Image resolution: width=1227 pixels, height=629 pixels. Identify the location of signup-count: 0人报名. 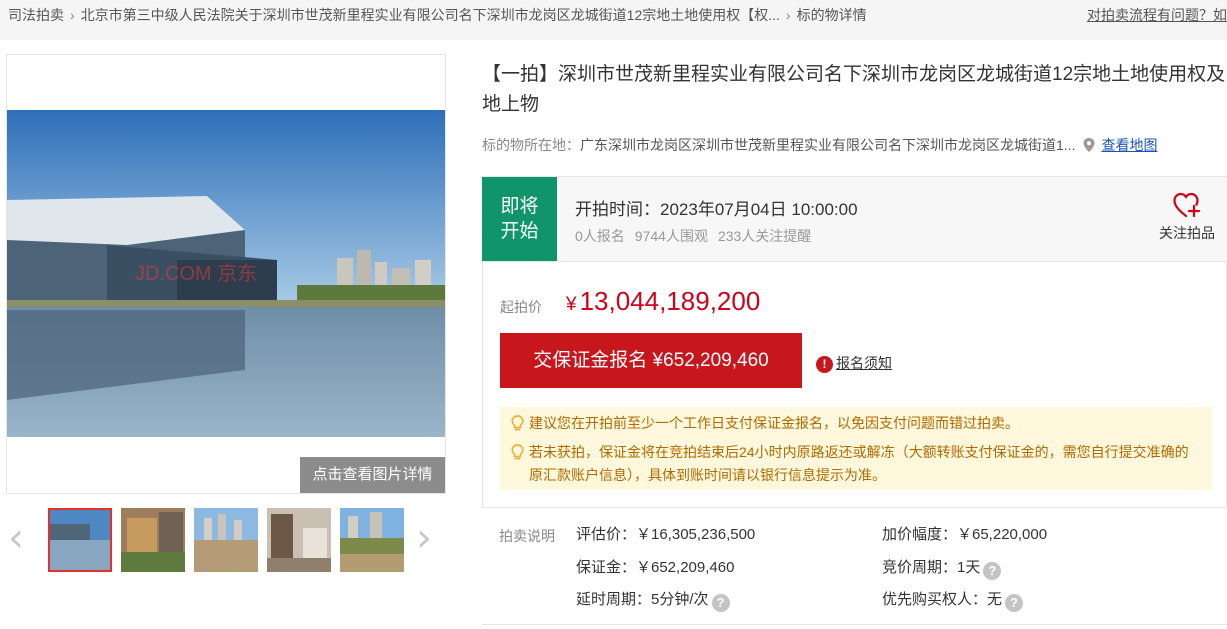
(600, 236).